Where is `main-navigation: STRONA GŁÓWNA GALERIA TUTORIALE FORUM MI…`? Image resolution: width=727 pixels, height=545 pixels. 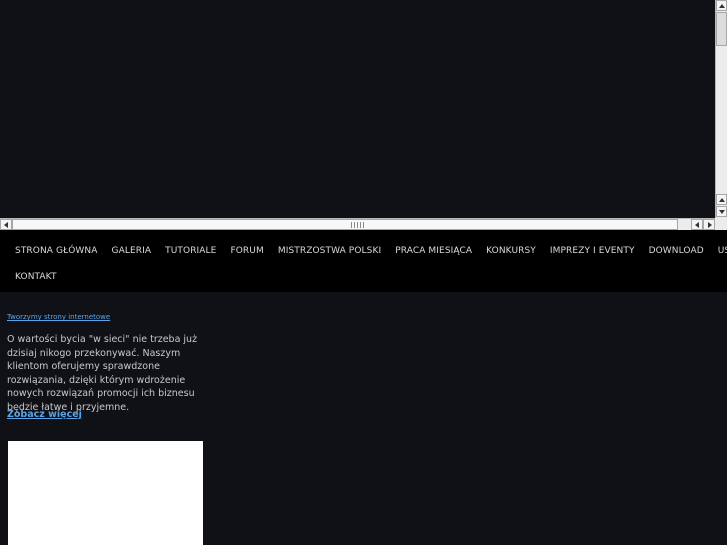
main-navigation: STRONA GŁÓWNA GALERIA TUTORIALE FORUM MI… is located at coordinates (363, 261).